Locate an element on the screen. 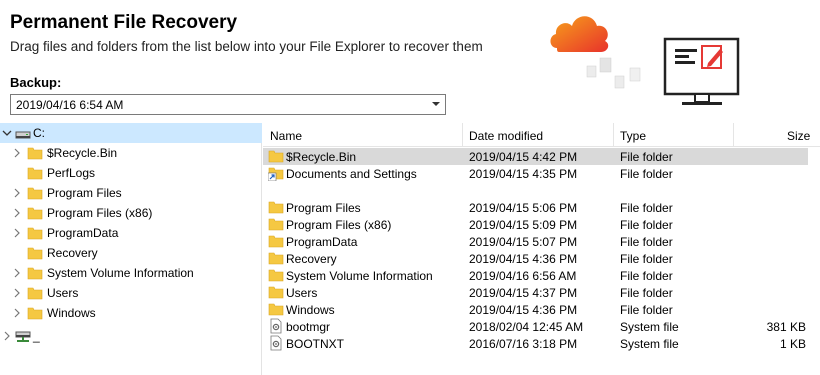 Image resolution: width=820 pixels, height=375 pixels. tree-item-label: PerfLogs is located at coordinates (71, 173).